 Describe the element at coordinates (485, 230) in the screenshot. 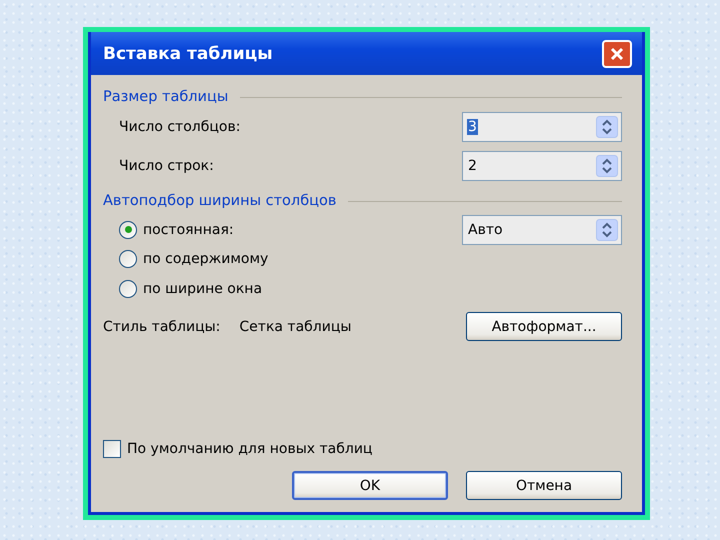

I see `field-value: Авто` at that location.